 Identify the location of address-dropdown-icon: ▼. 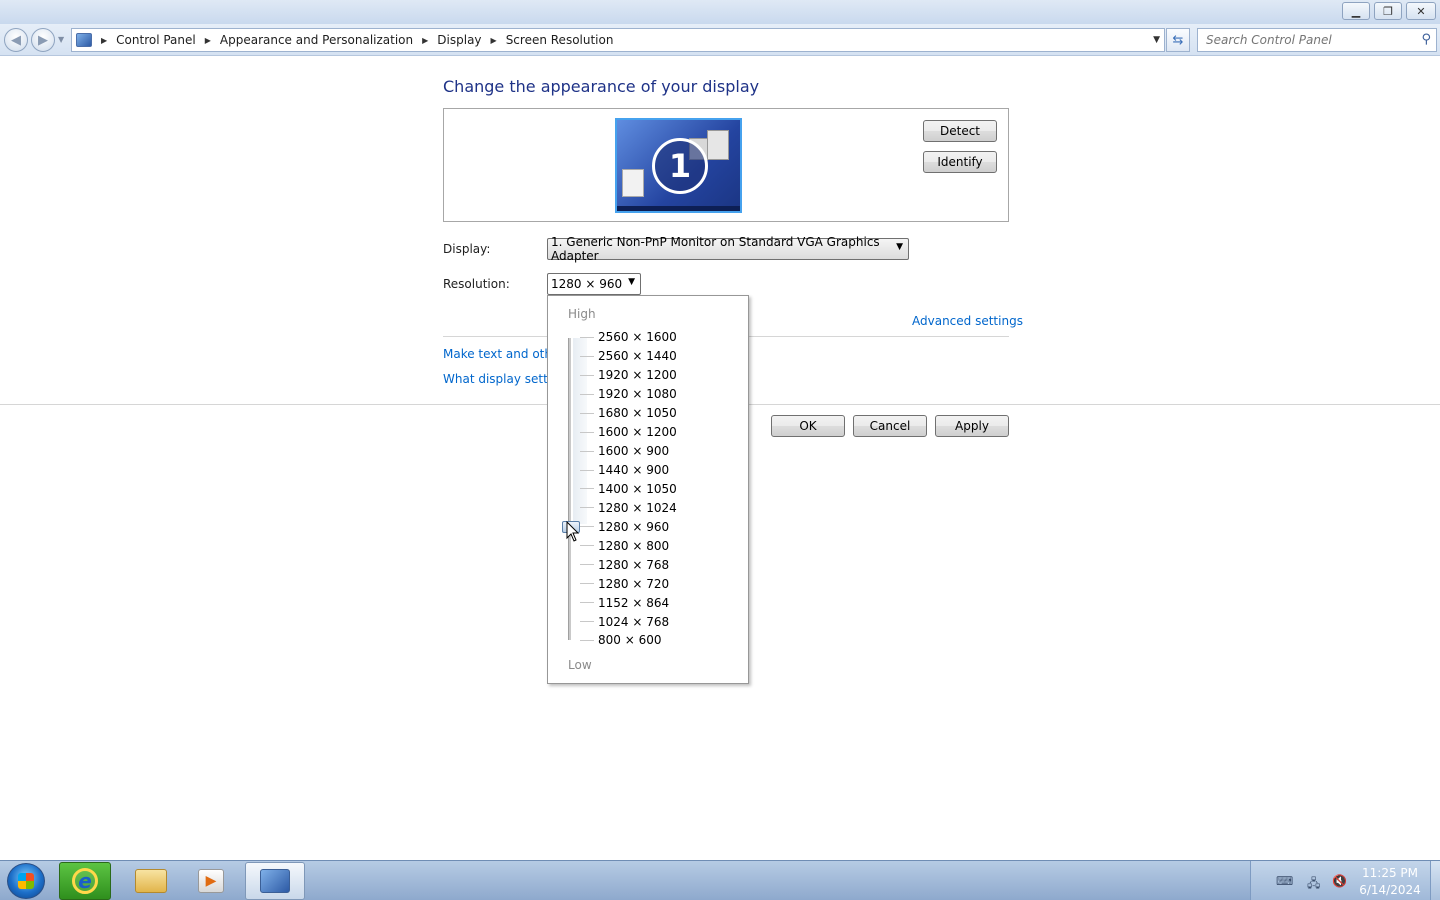
(1156, 40).